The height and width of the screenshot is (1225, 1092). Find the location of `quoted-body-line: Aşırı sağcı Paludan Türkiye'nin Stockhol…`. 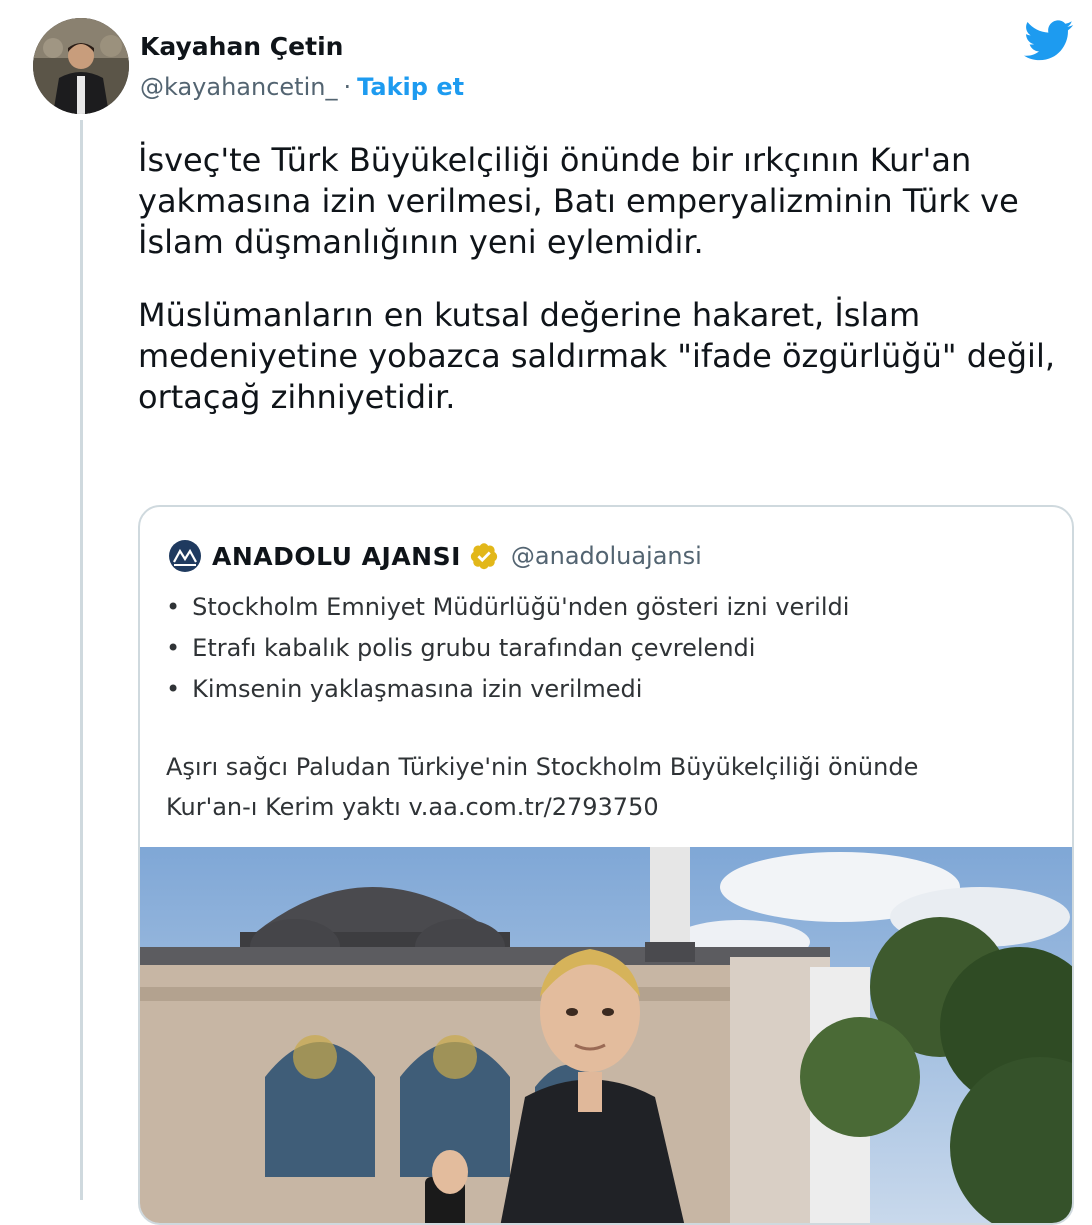

quoted-body-line: Aşırı sağcı Paludan Türkiye'nin Stockhol… is located at coordinates (542, 767).